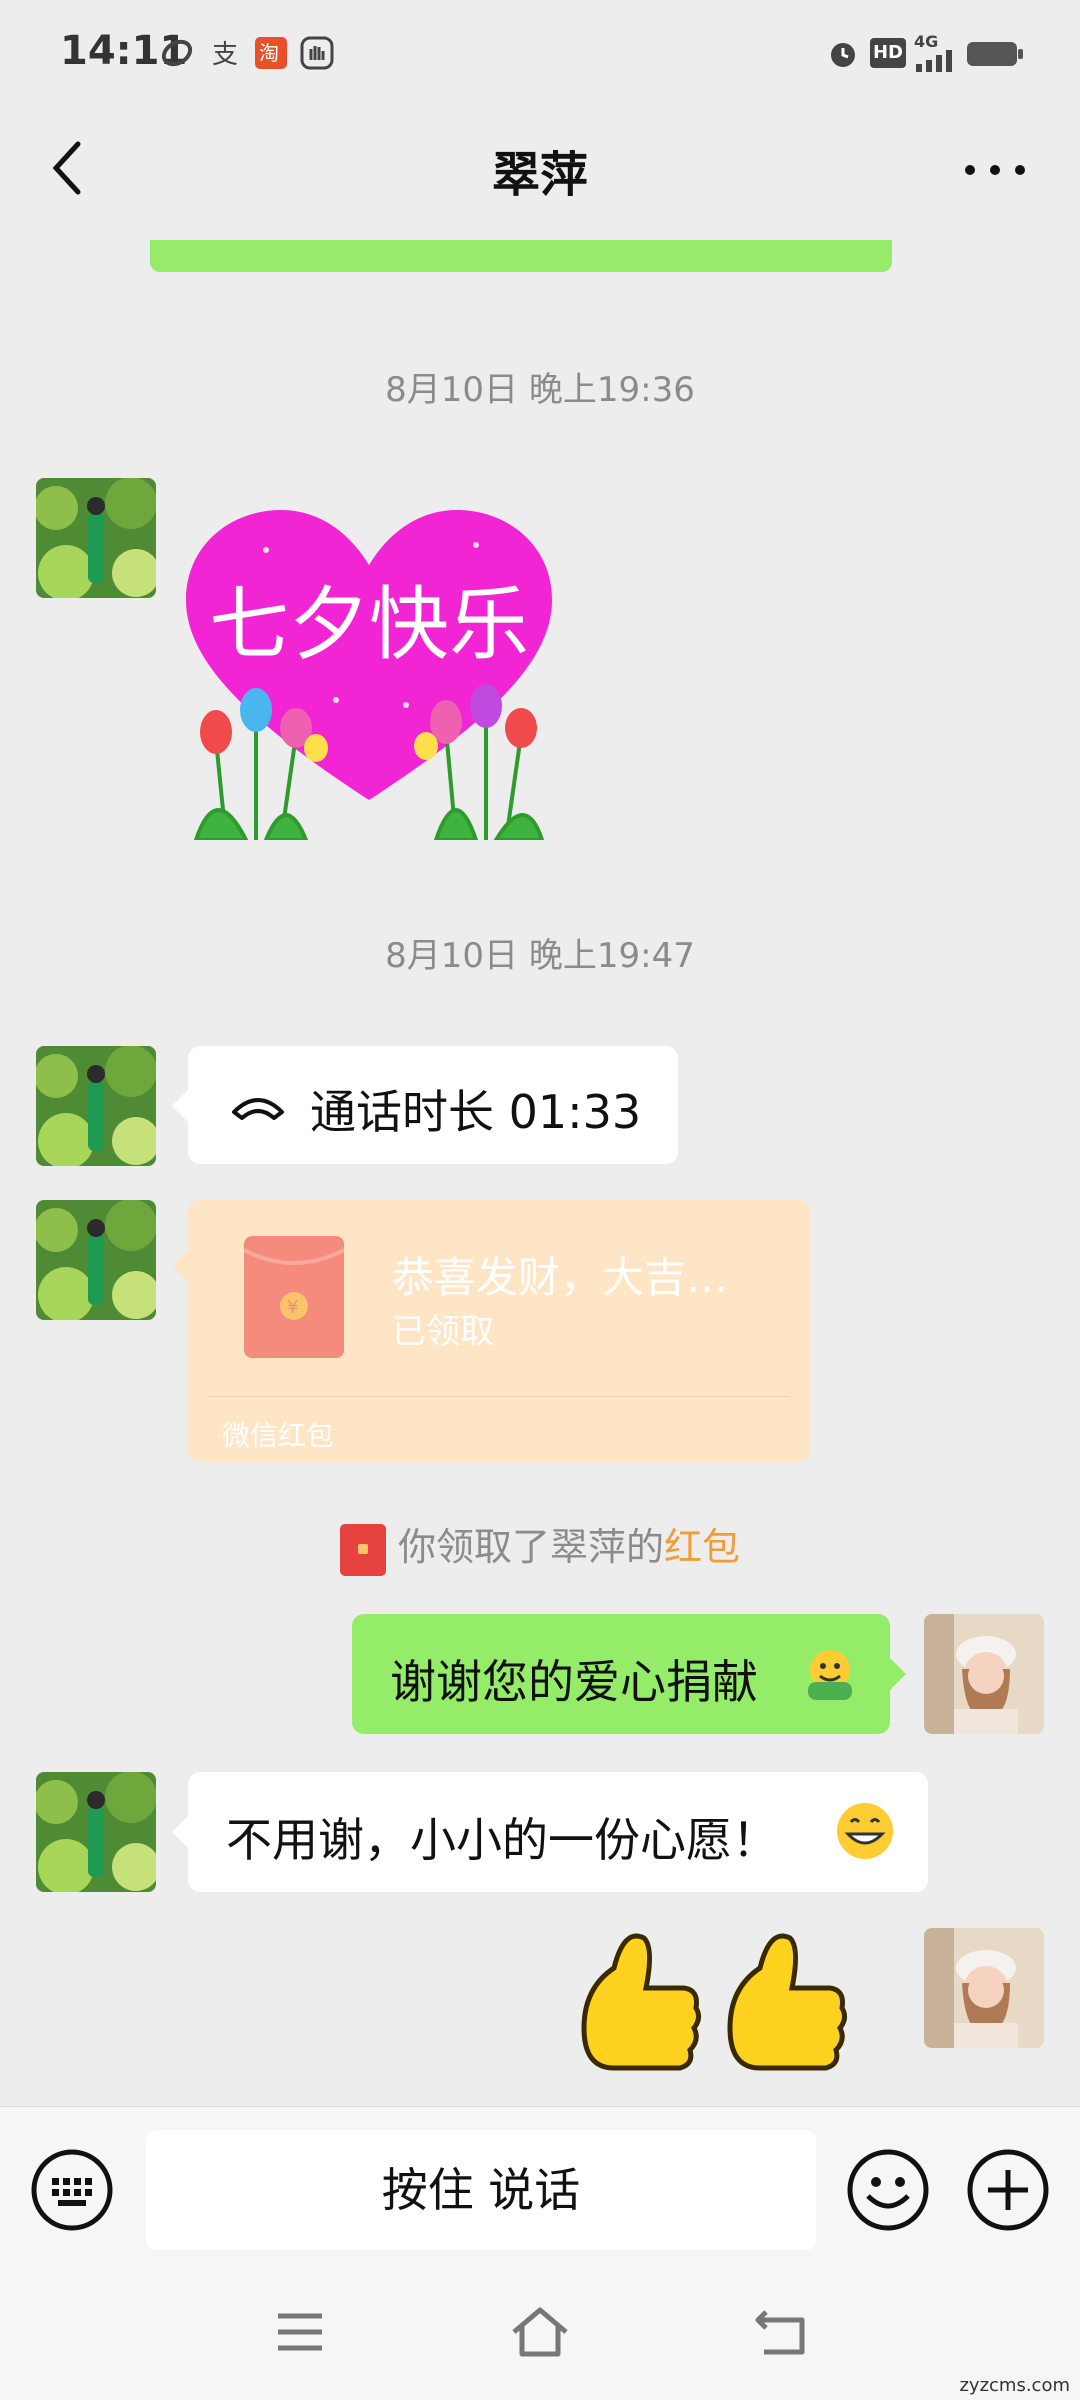  I want to click on previous-message-card, so click(521, 256).